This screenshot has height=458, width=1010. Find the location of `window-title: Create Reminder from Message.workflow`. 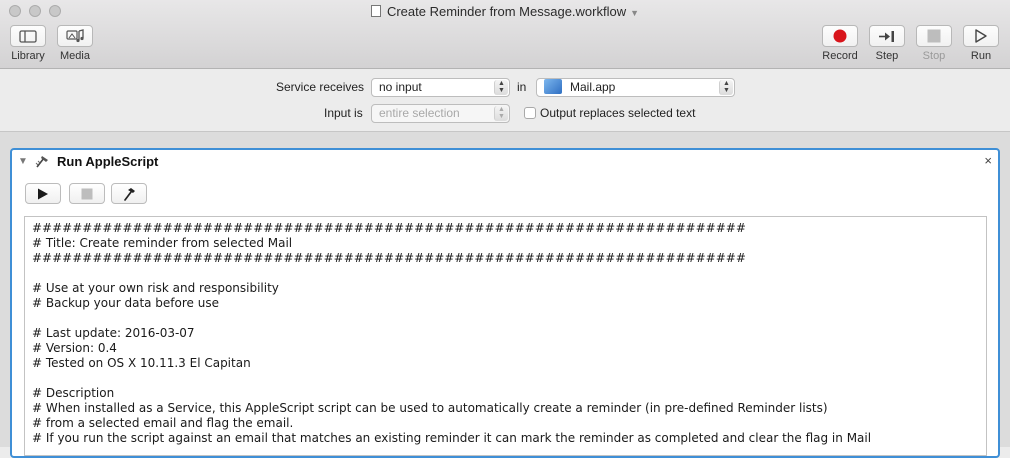

window-title: Create Reminder from Message.workflow is located at coordinates (506, 11).